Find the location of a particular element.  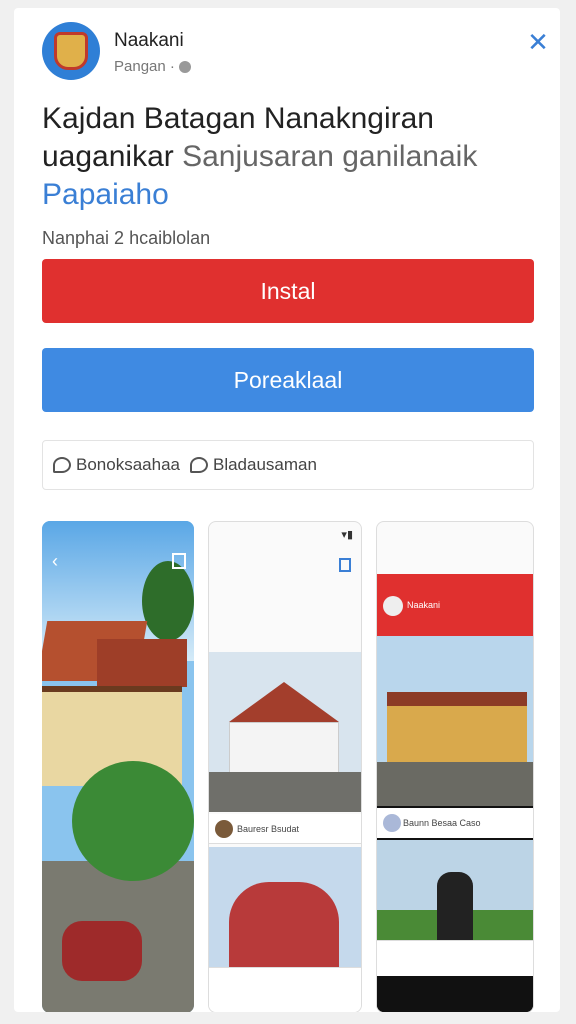

screenshot-3: Naakani Baunn Besaa Caso is located at coordinates (455, 766).